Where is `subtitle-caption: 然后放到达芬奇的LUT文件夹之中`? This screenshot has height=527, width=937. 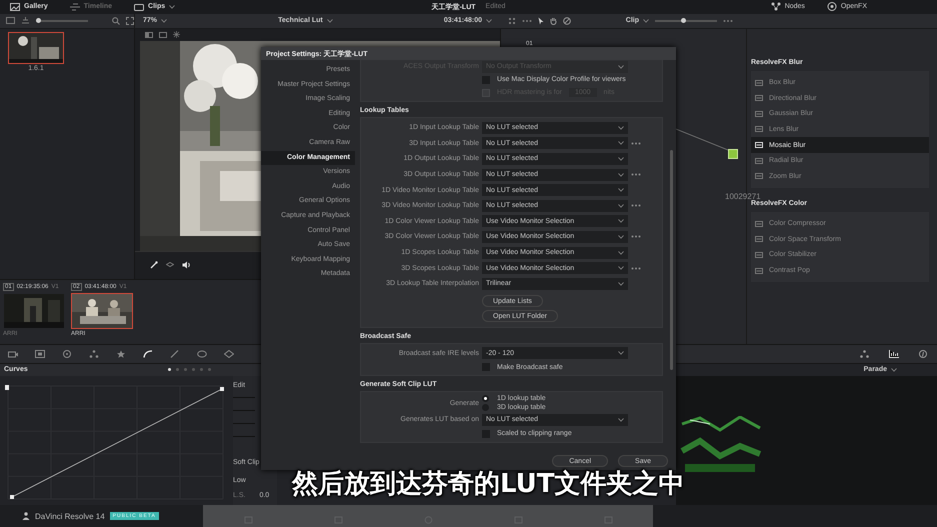
subtitle-caption: 然后放到达芬奇的LUT文件夹之中 is located at coordinates (488, 484).